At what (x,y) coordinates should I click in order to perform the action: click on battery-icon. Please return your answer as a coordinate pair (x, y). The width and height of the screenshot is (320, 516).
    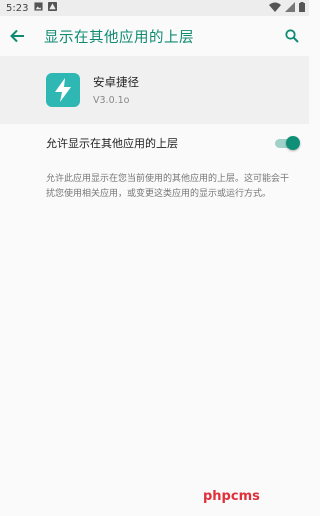
    Looking at the image, I should click on (302, 8).